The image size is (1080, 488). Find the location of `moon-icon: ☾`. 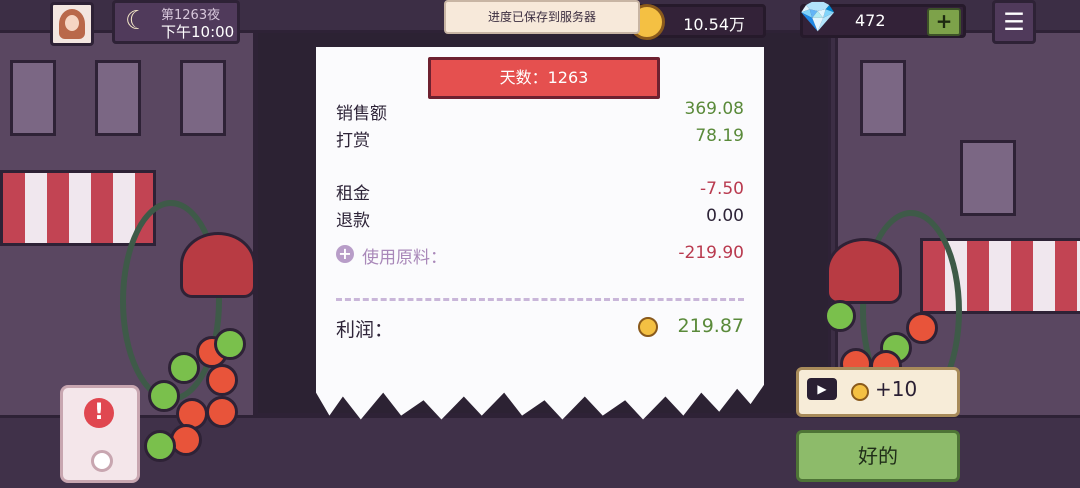

moon-icon: ☾ is located at coordinates (137, 21).